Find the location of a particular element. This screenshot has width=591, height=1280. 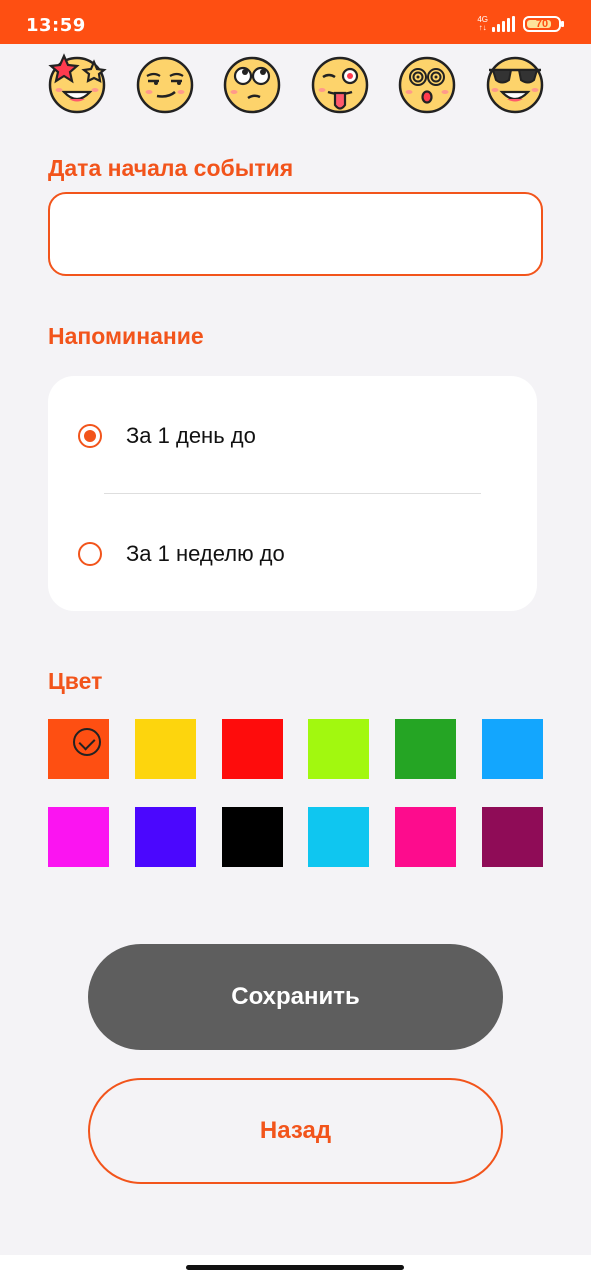

sunglasses-emoji-icon is located at coordinates (515, 83).